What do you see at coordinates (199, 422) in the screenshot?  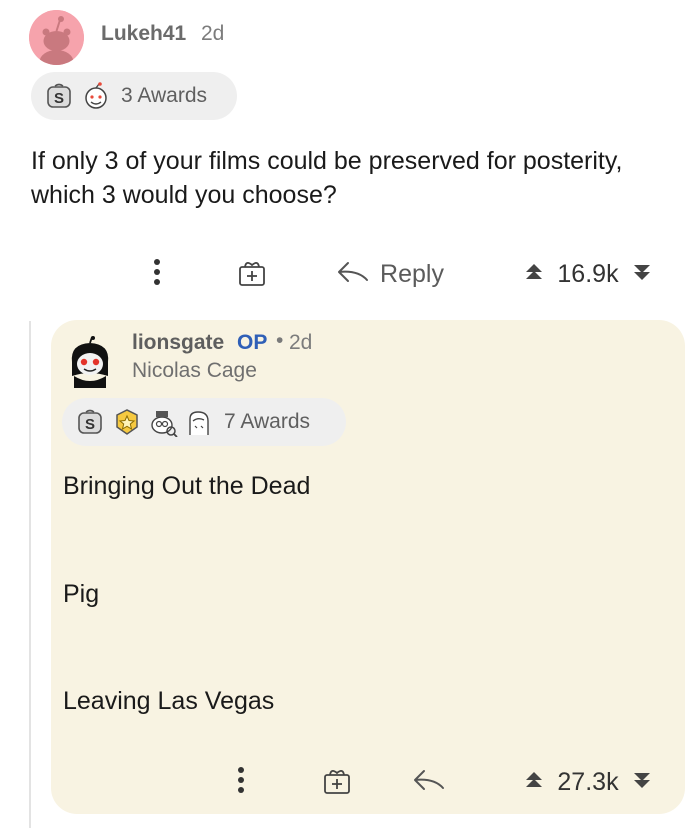 I see `facepalm-award-icon` at bounding box center [199, 422].